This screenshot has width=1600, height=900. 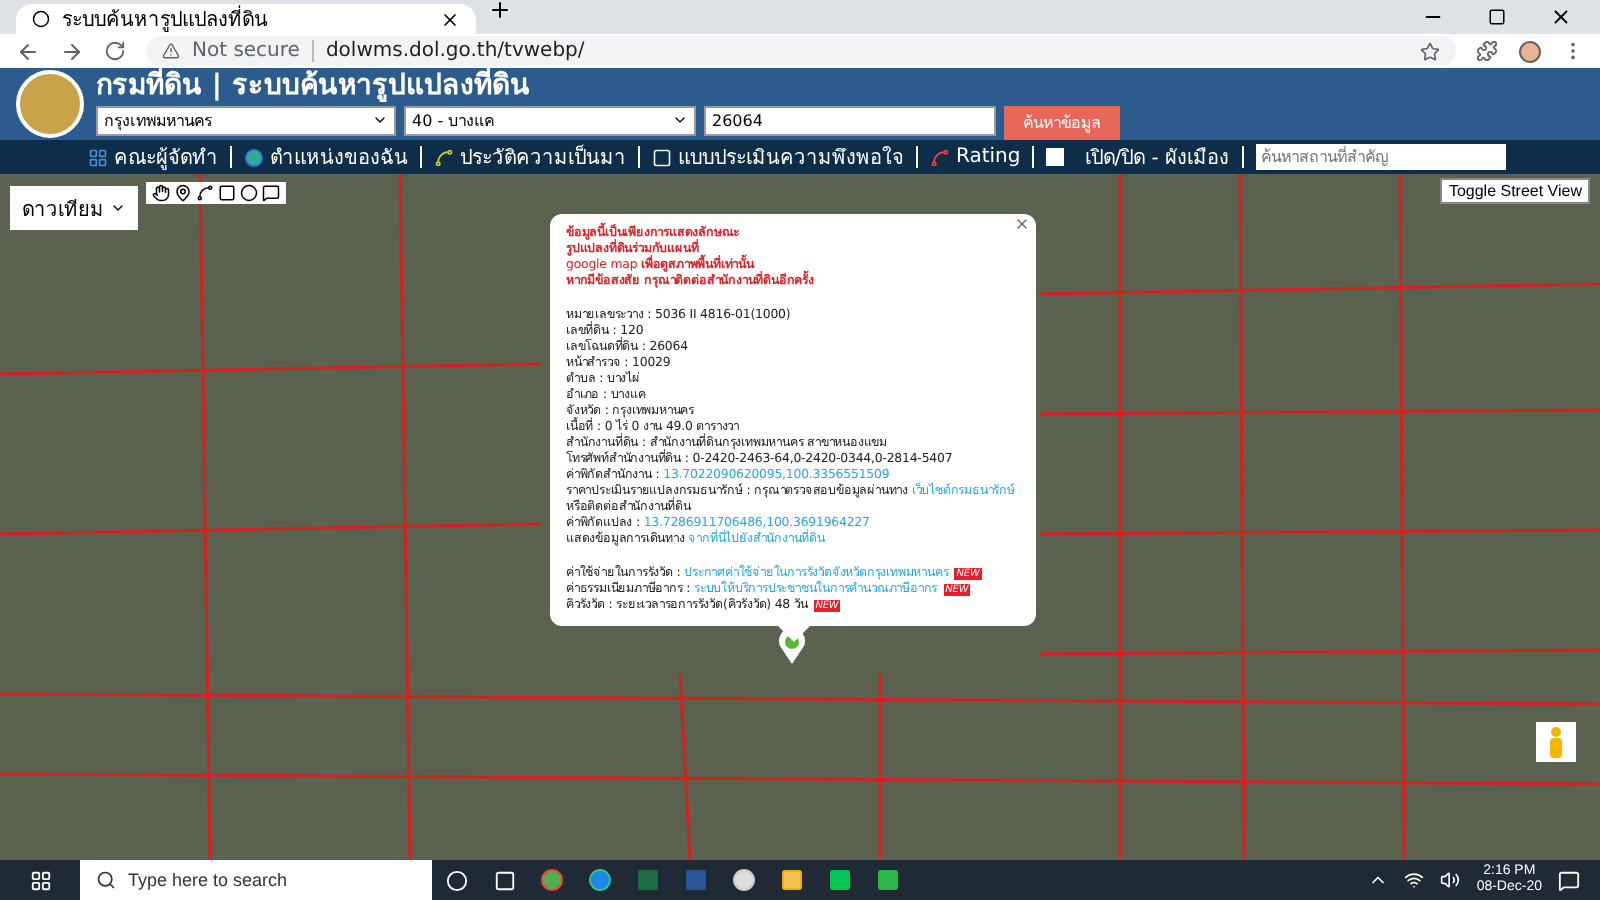 What do you see at coordinates (1055, 157) in the screenshot?
I see `checkbox` at bounding box center [1055, 157].